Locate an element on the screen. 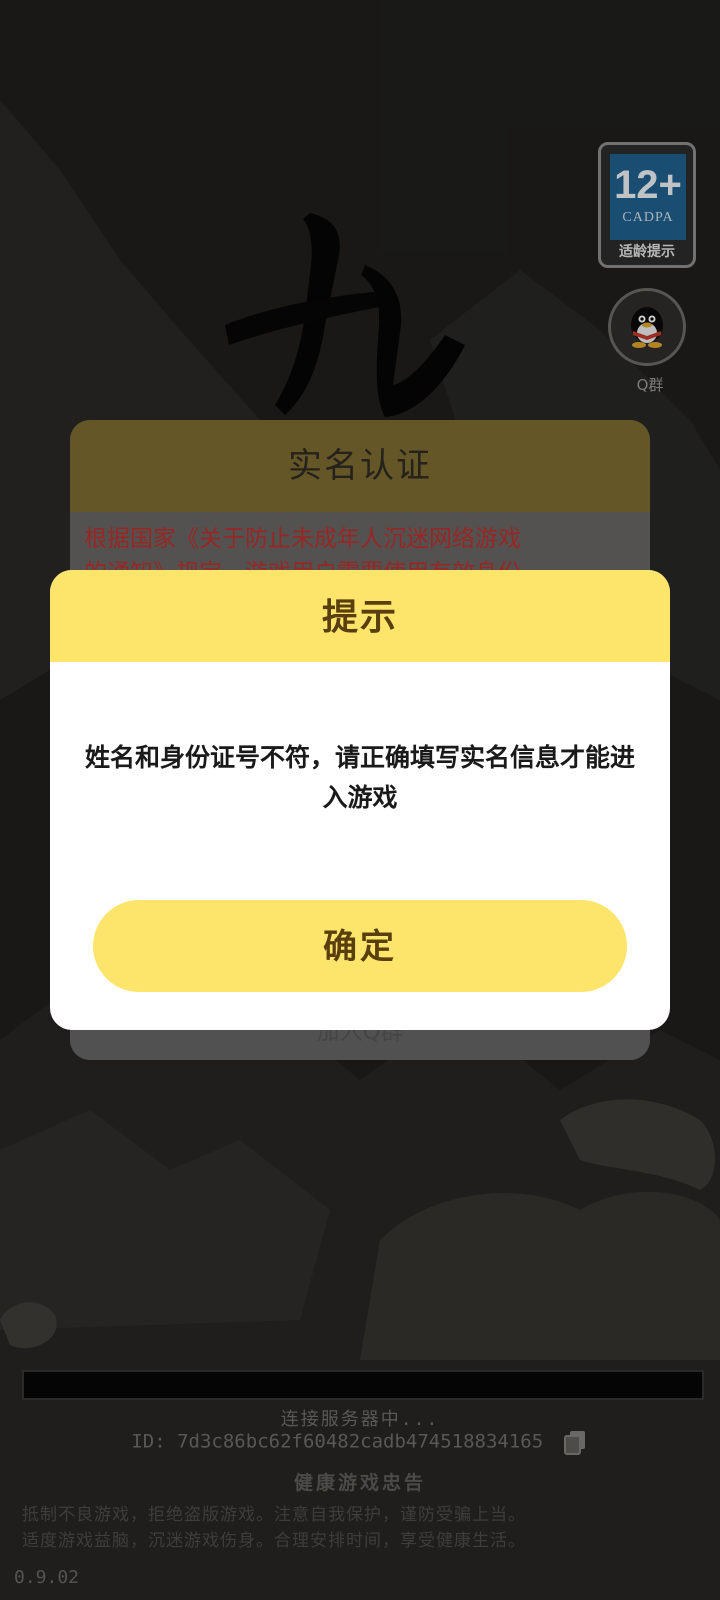  modal-title: 提示 is located at coordinates (360, 616).